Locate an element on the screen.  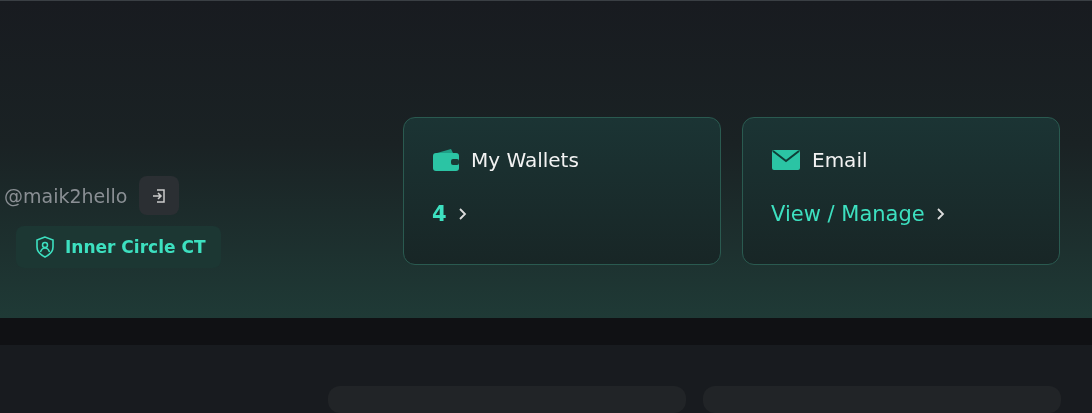
logout-button is located at coordinates (159, 195).